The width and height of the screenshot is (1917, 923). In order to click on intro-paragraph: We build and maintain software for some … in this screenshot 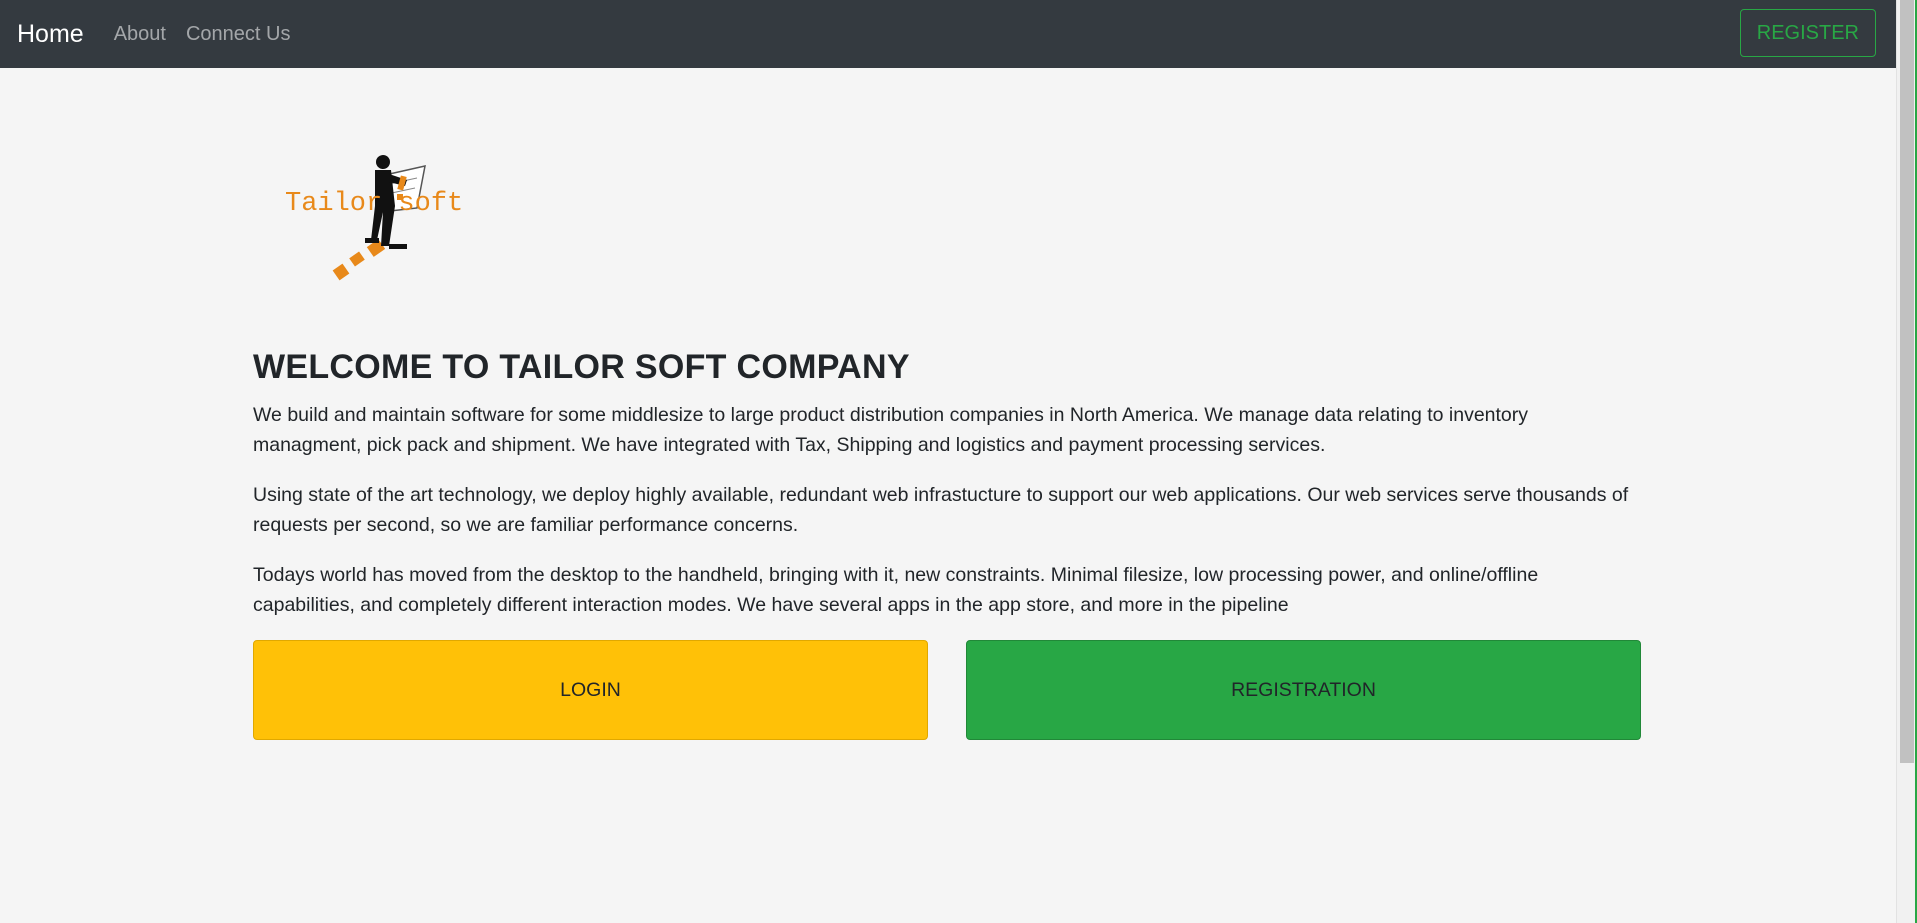, I will do `click(891, 430)`.